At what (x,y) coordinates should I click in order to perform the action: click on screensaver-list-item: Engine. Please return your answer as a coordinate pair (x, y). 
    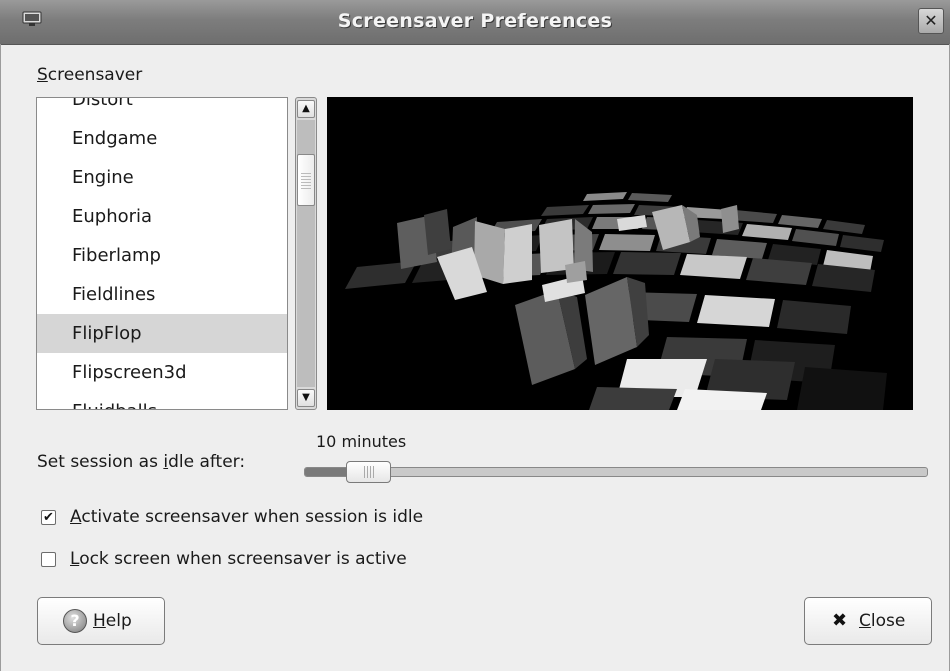
    Looking at the image, I should click on (162, 177).